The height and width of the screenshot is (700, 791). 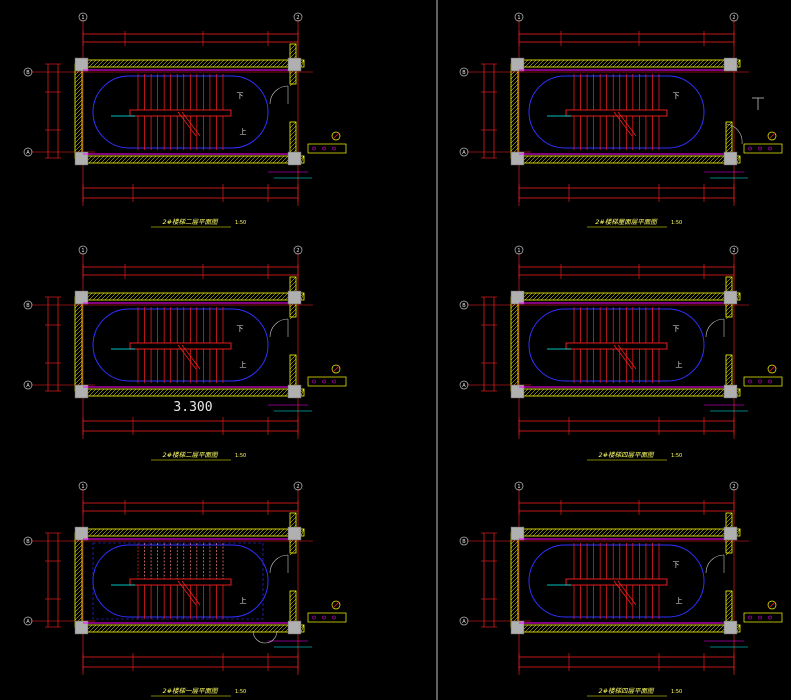 I want to click on drawing-title: 2#楼梯屋面层平面图, so click(x=626, y=222).